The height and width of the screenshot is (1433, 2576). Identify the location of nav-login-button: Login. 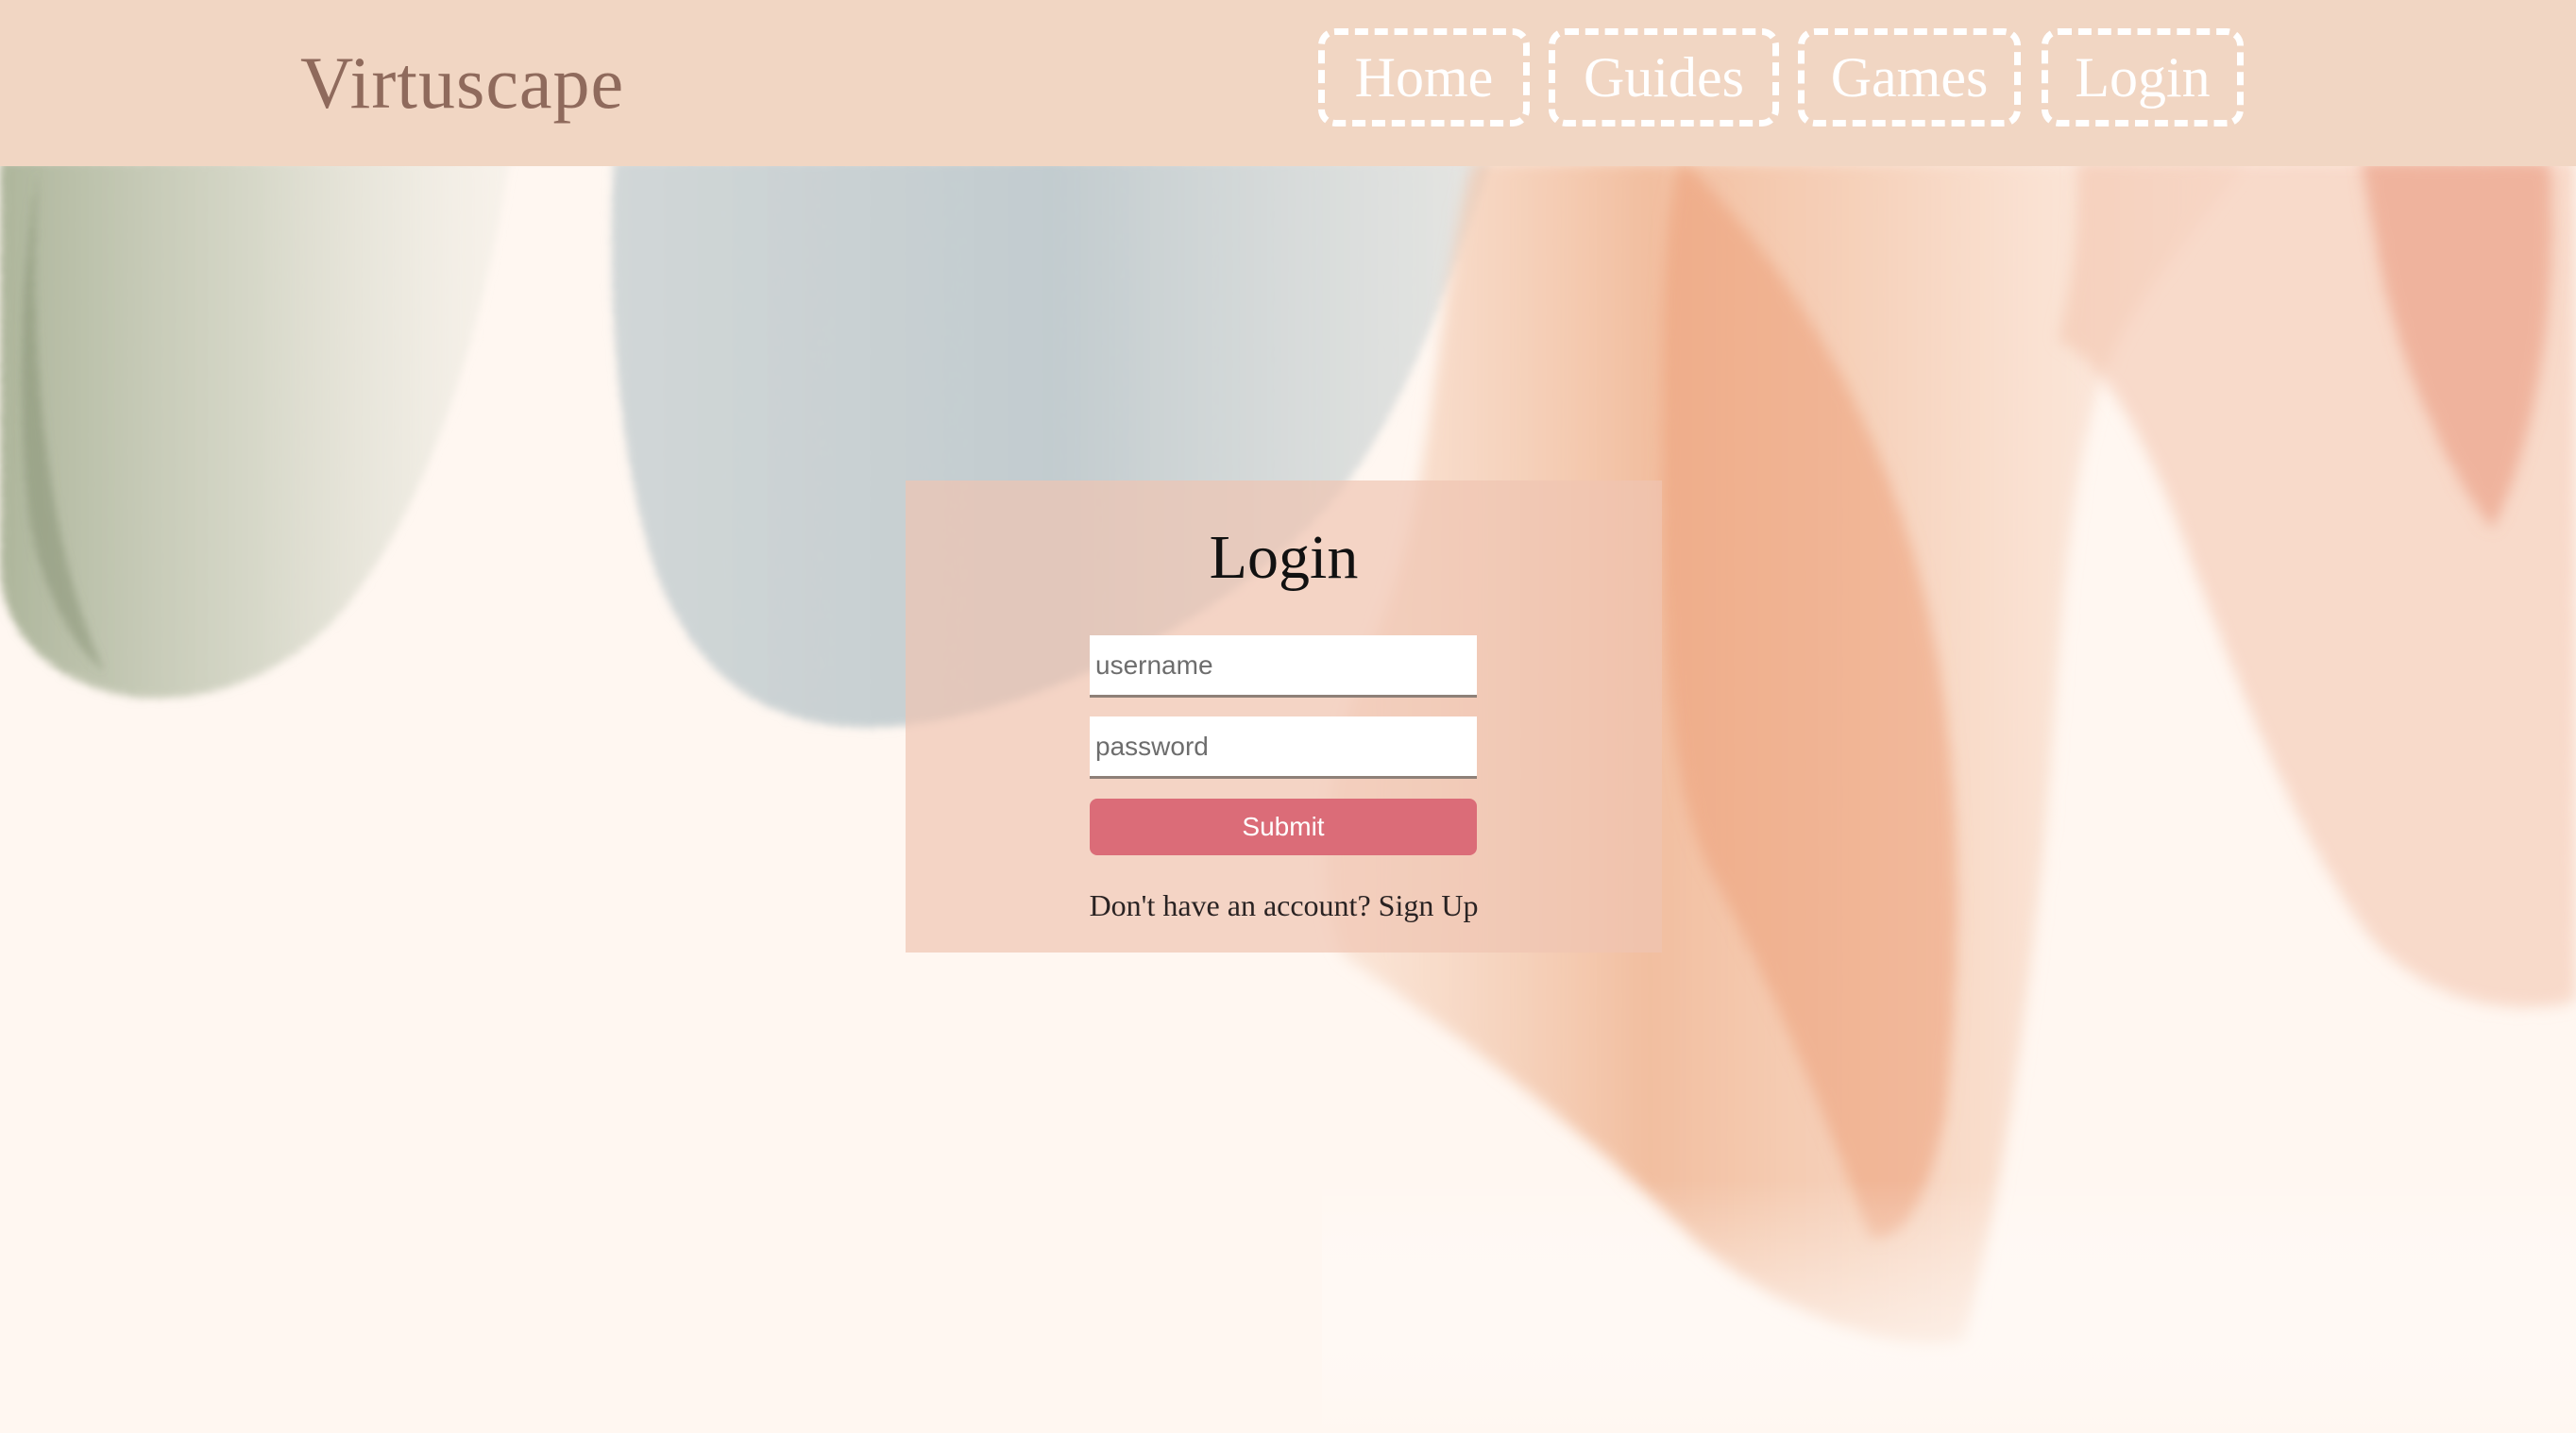
(2143, 77).